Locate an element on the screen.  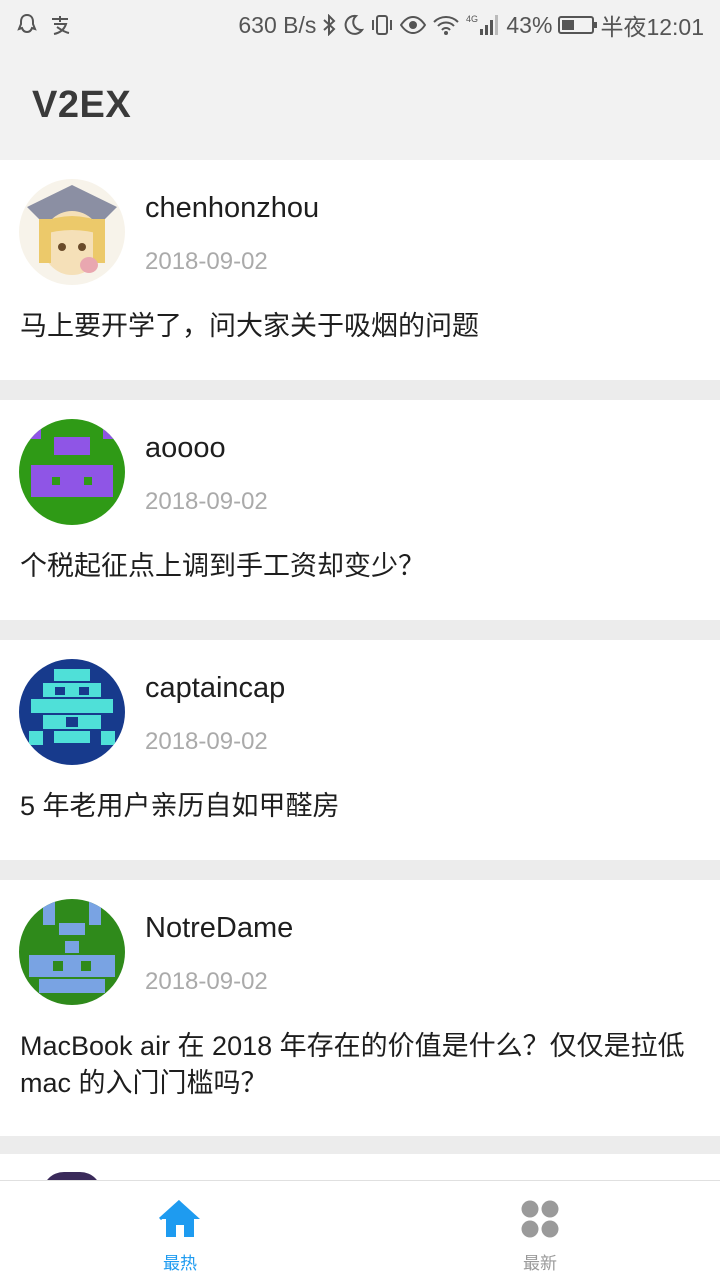
username: chenhonzhou is located at coordinates (232, 208).